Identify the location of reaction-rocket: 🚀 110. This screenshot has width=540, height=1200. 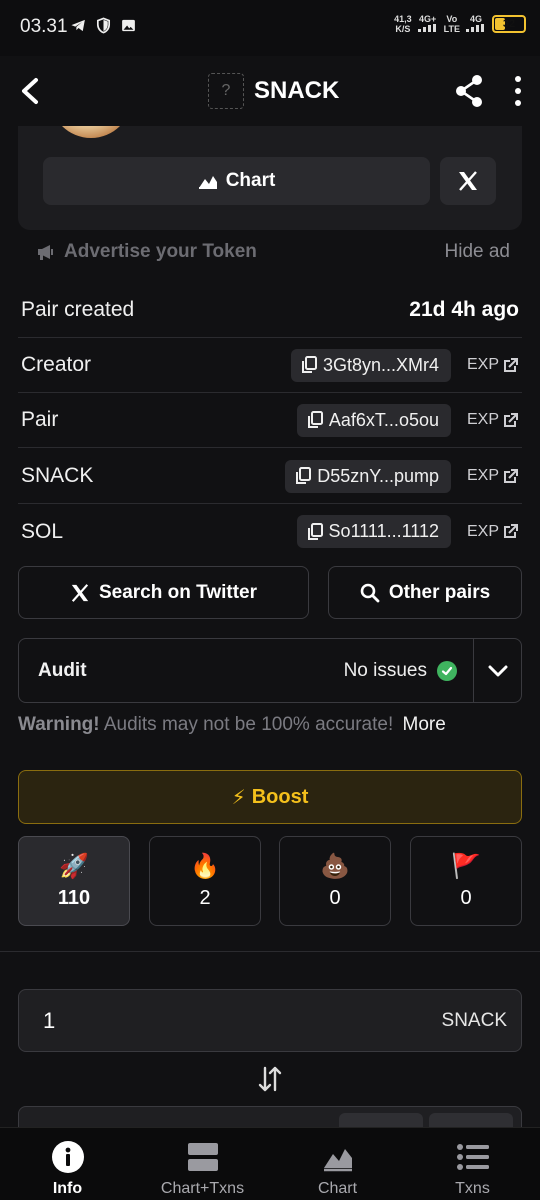
(74, 881).